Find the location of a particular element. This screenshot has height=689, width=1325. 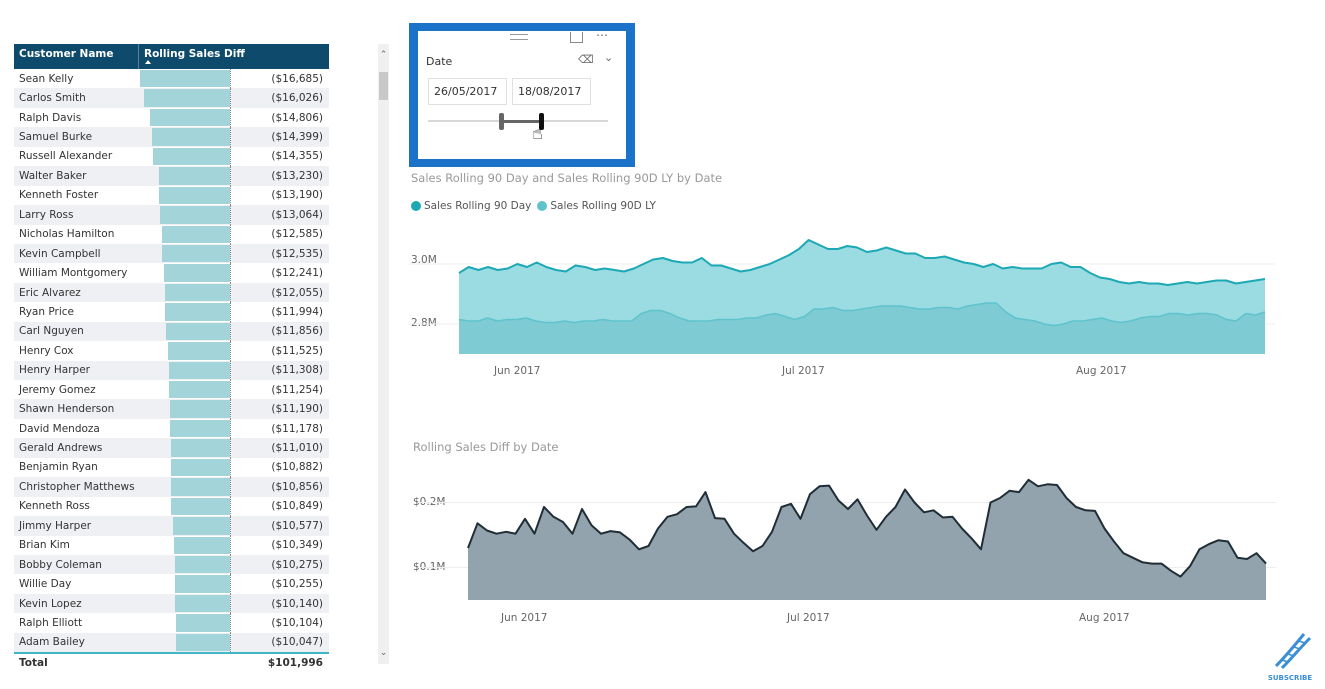

dna-icon is located at coordinates (1293, 651).